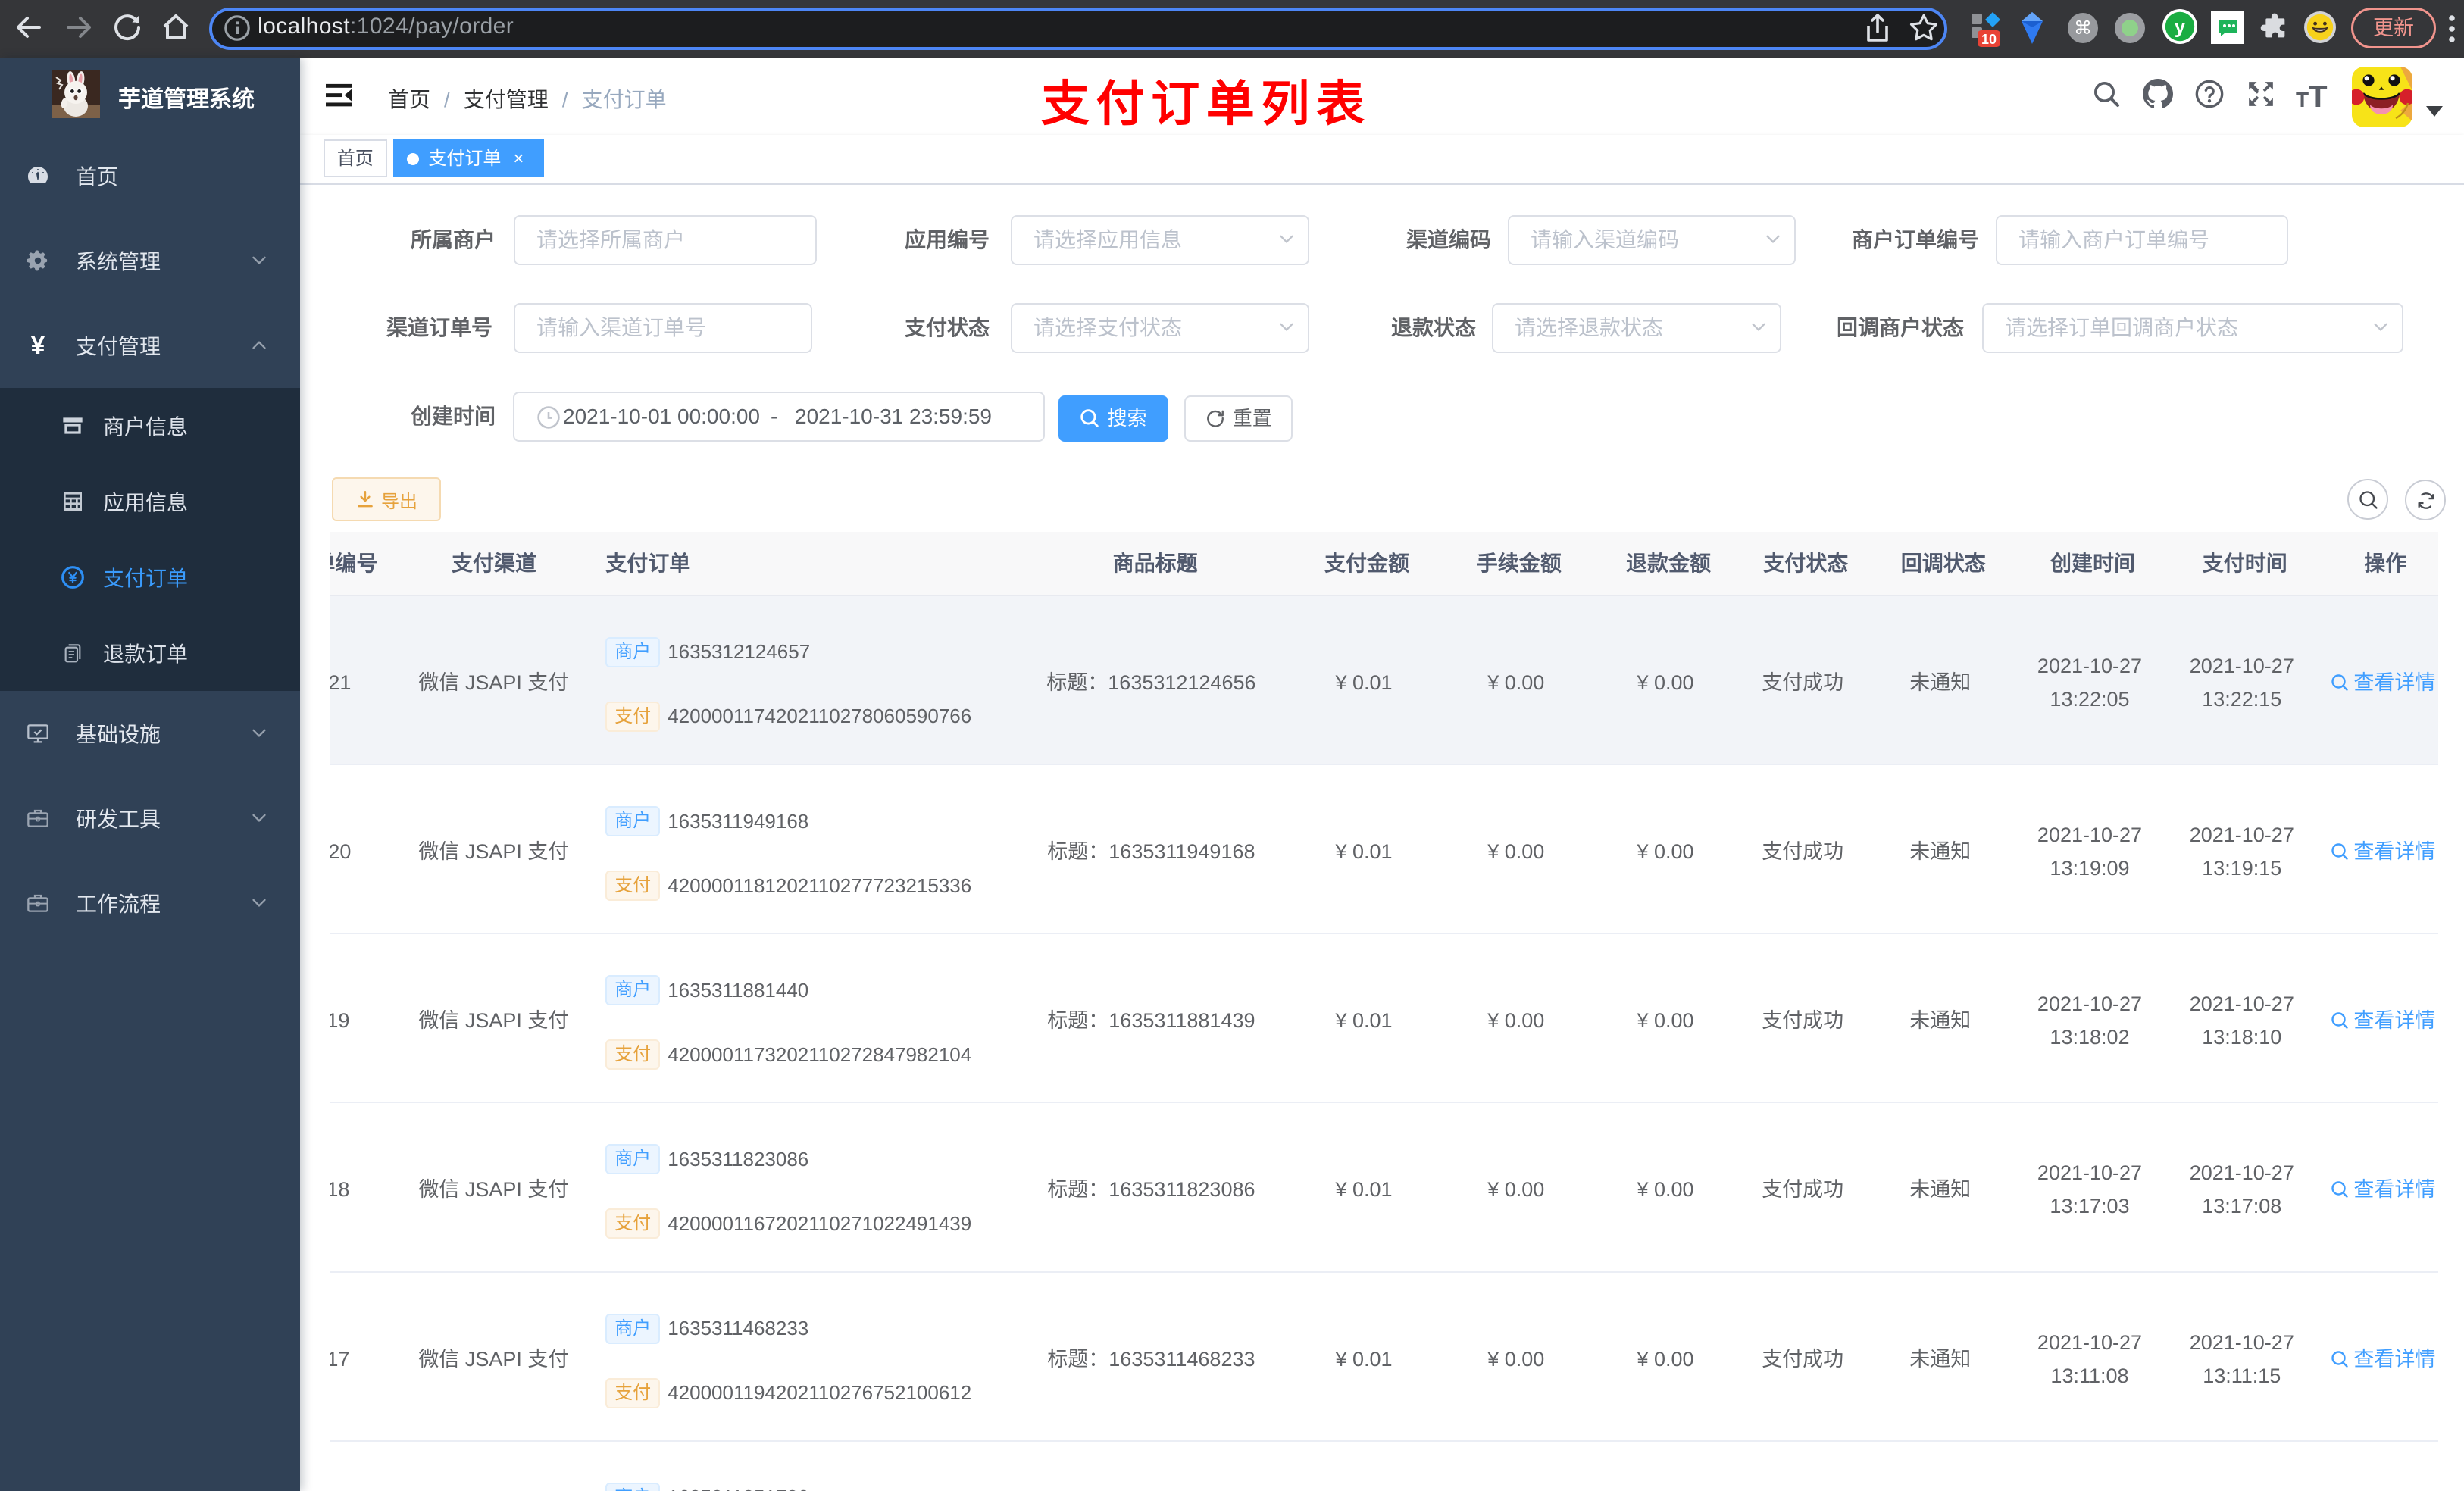 The height and width of the screenshot is (1491, 2464). Describe the element at coordinates (2180, 26) in the screenshot. I see `svg-text: y` at that location.